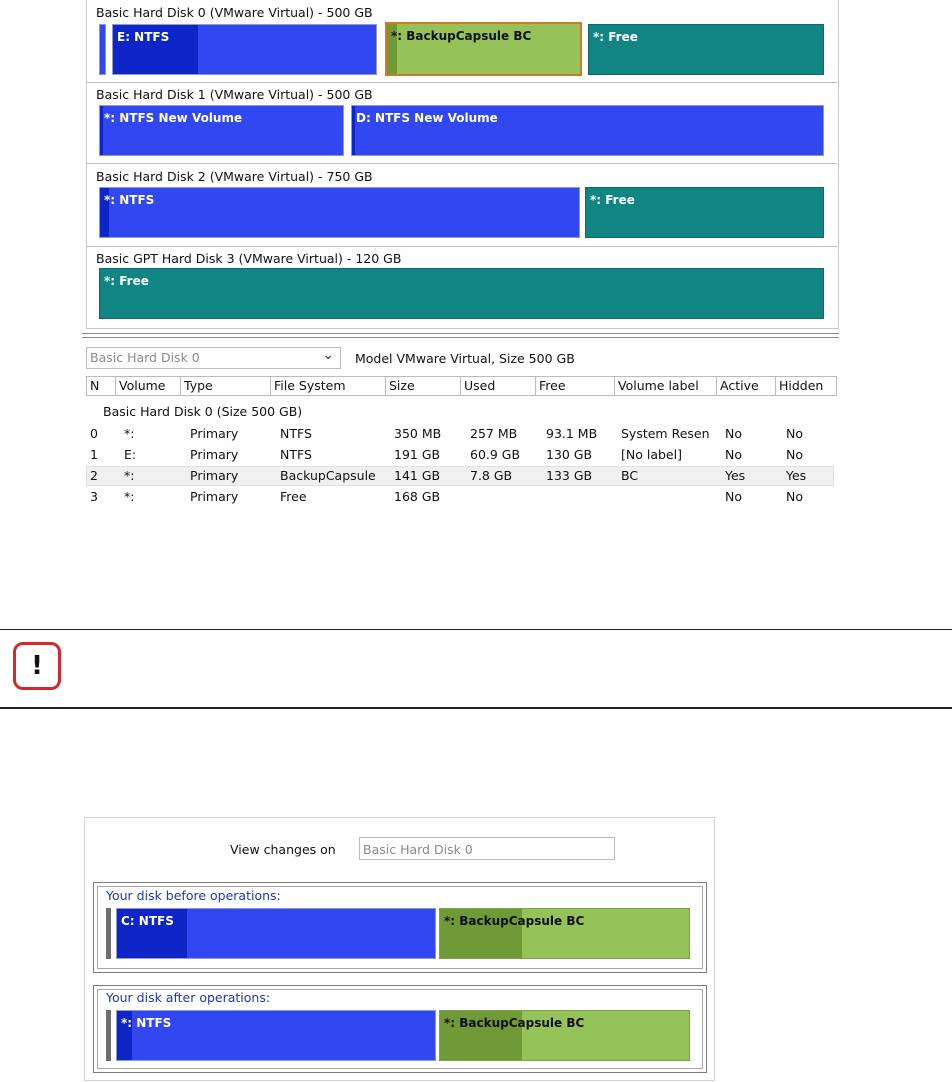 The image size is (952, 1082). I want to click on partition-label: E: NTFS, so click(143, 37).